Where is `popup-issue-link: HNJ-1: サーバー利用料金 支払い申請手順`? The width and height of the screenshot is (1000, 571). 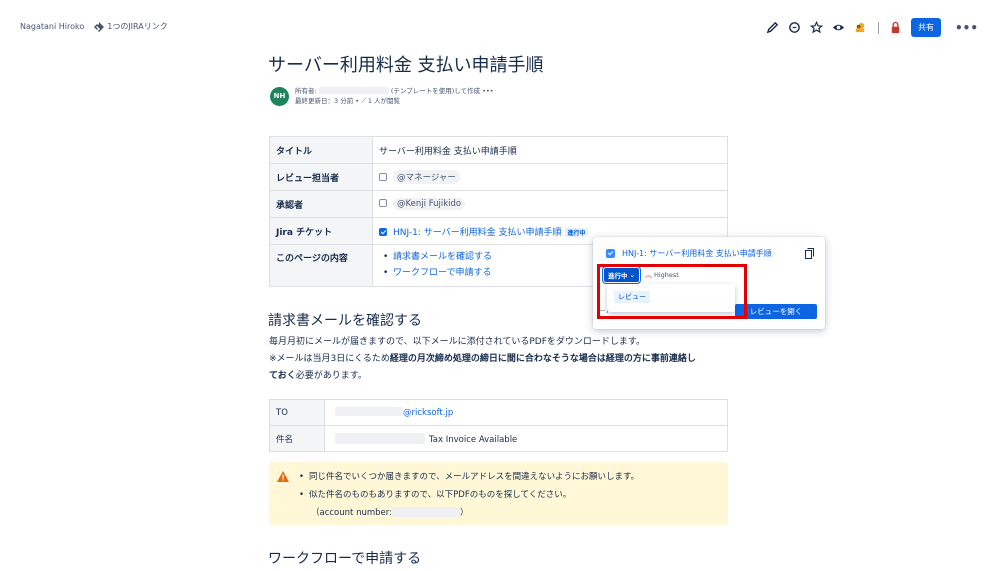
popup-issue-link: HNJ-1: サーバー利用料金 支払い申請手順 is located at coordinates (697, 253).